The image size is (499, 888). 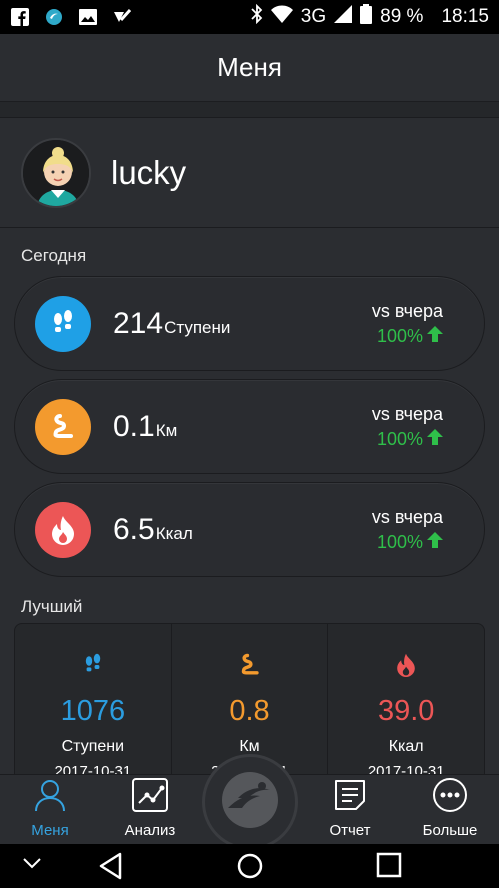 I want to click on today-steps-value: 214, so click(x=138, y=323).